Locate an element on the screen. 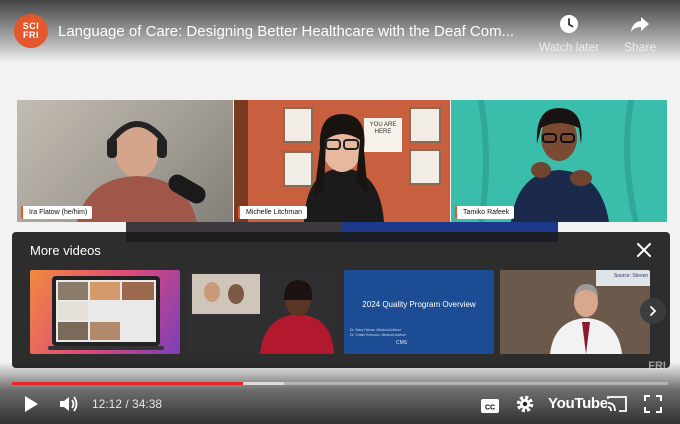  participant-tile-michelle: YOU ARE HERE Michelle Litchman is located at coordinates (342, 161).